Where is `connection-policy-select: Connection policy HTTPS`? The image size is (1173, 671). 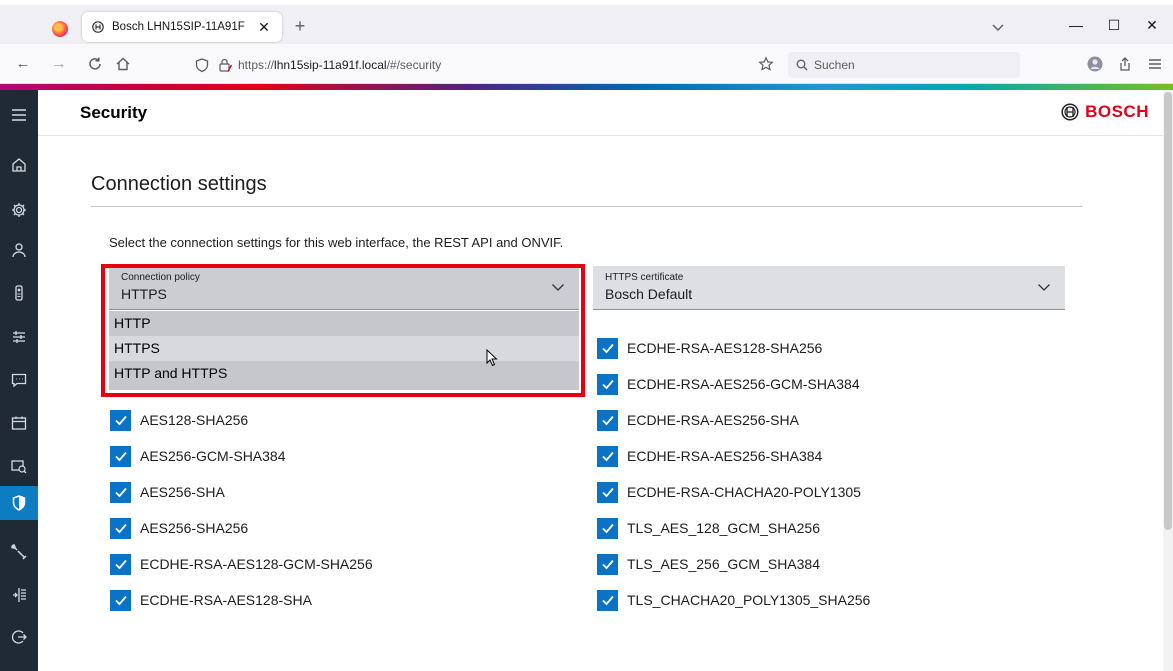 connection-policy-select: Connection policy HTTPS is located at coordinates (344, 288).